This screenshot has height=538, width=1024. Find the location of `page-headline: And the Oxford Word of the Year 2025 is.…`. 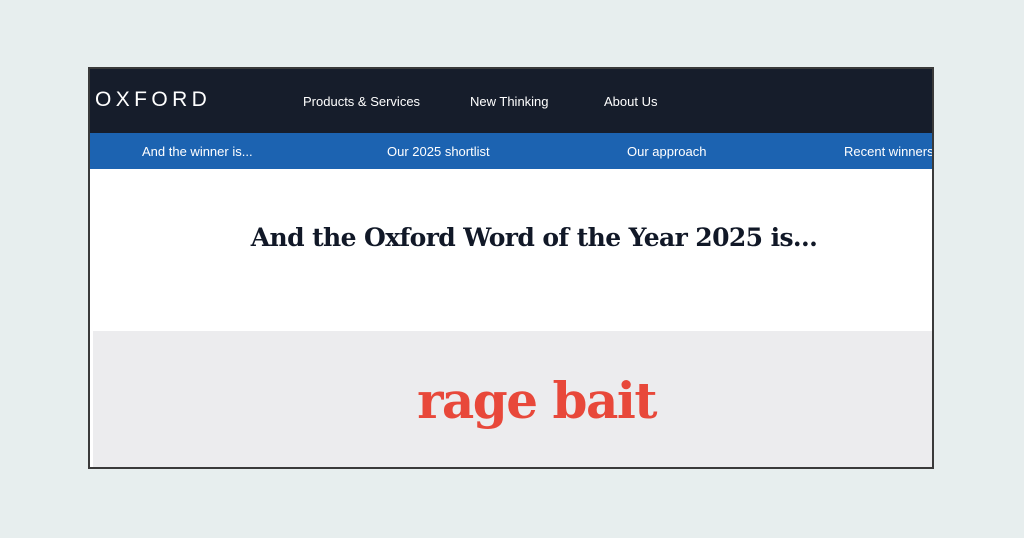

page-headline: And the Oxford Word of the Year 2025 is.… is located at coordinates (534, 237).